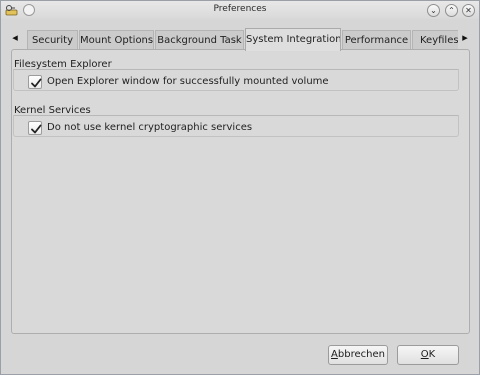 The width and height of the screenshot is (480, 375). I want to click on chevron-down-icon: ⌄, so click(433, 10).